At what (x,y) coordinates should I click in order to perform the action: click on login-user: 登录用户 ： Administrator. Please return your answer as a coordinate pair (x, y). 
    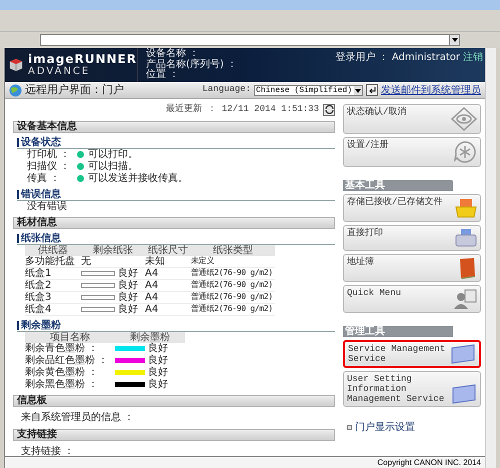
    Looking at the image, I should click on (397, 57).